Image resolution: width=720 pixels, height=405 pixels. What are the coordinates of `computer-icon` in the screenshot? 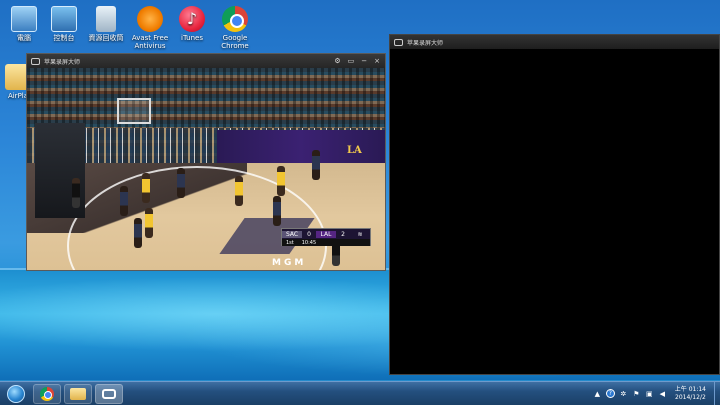 It's located at (24, 19).